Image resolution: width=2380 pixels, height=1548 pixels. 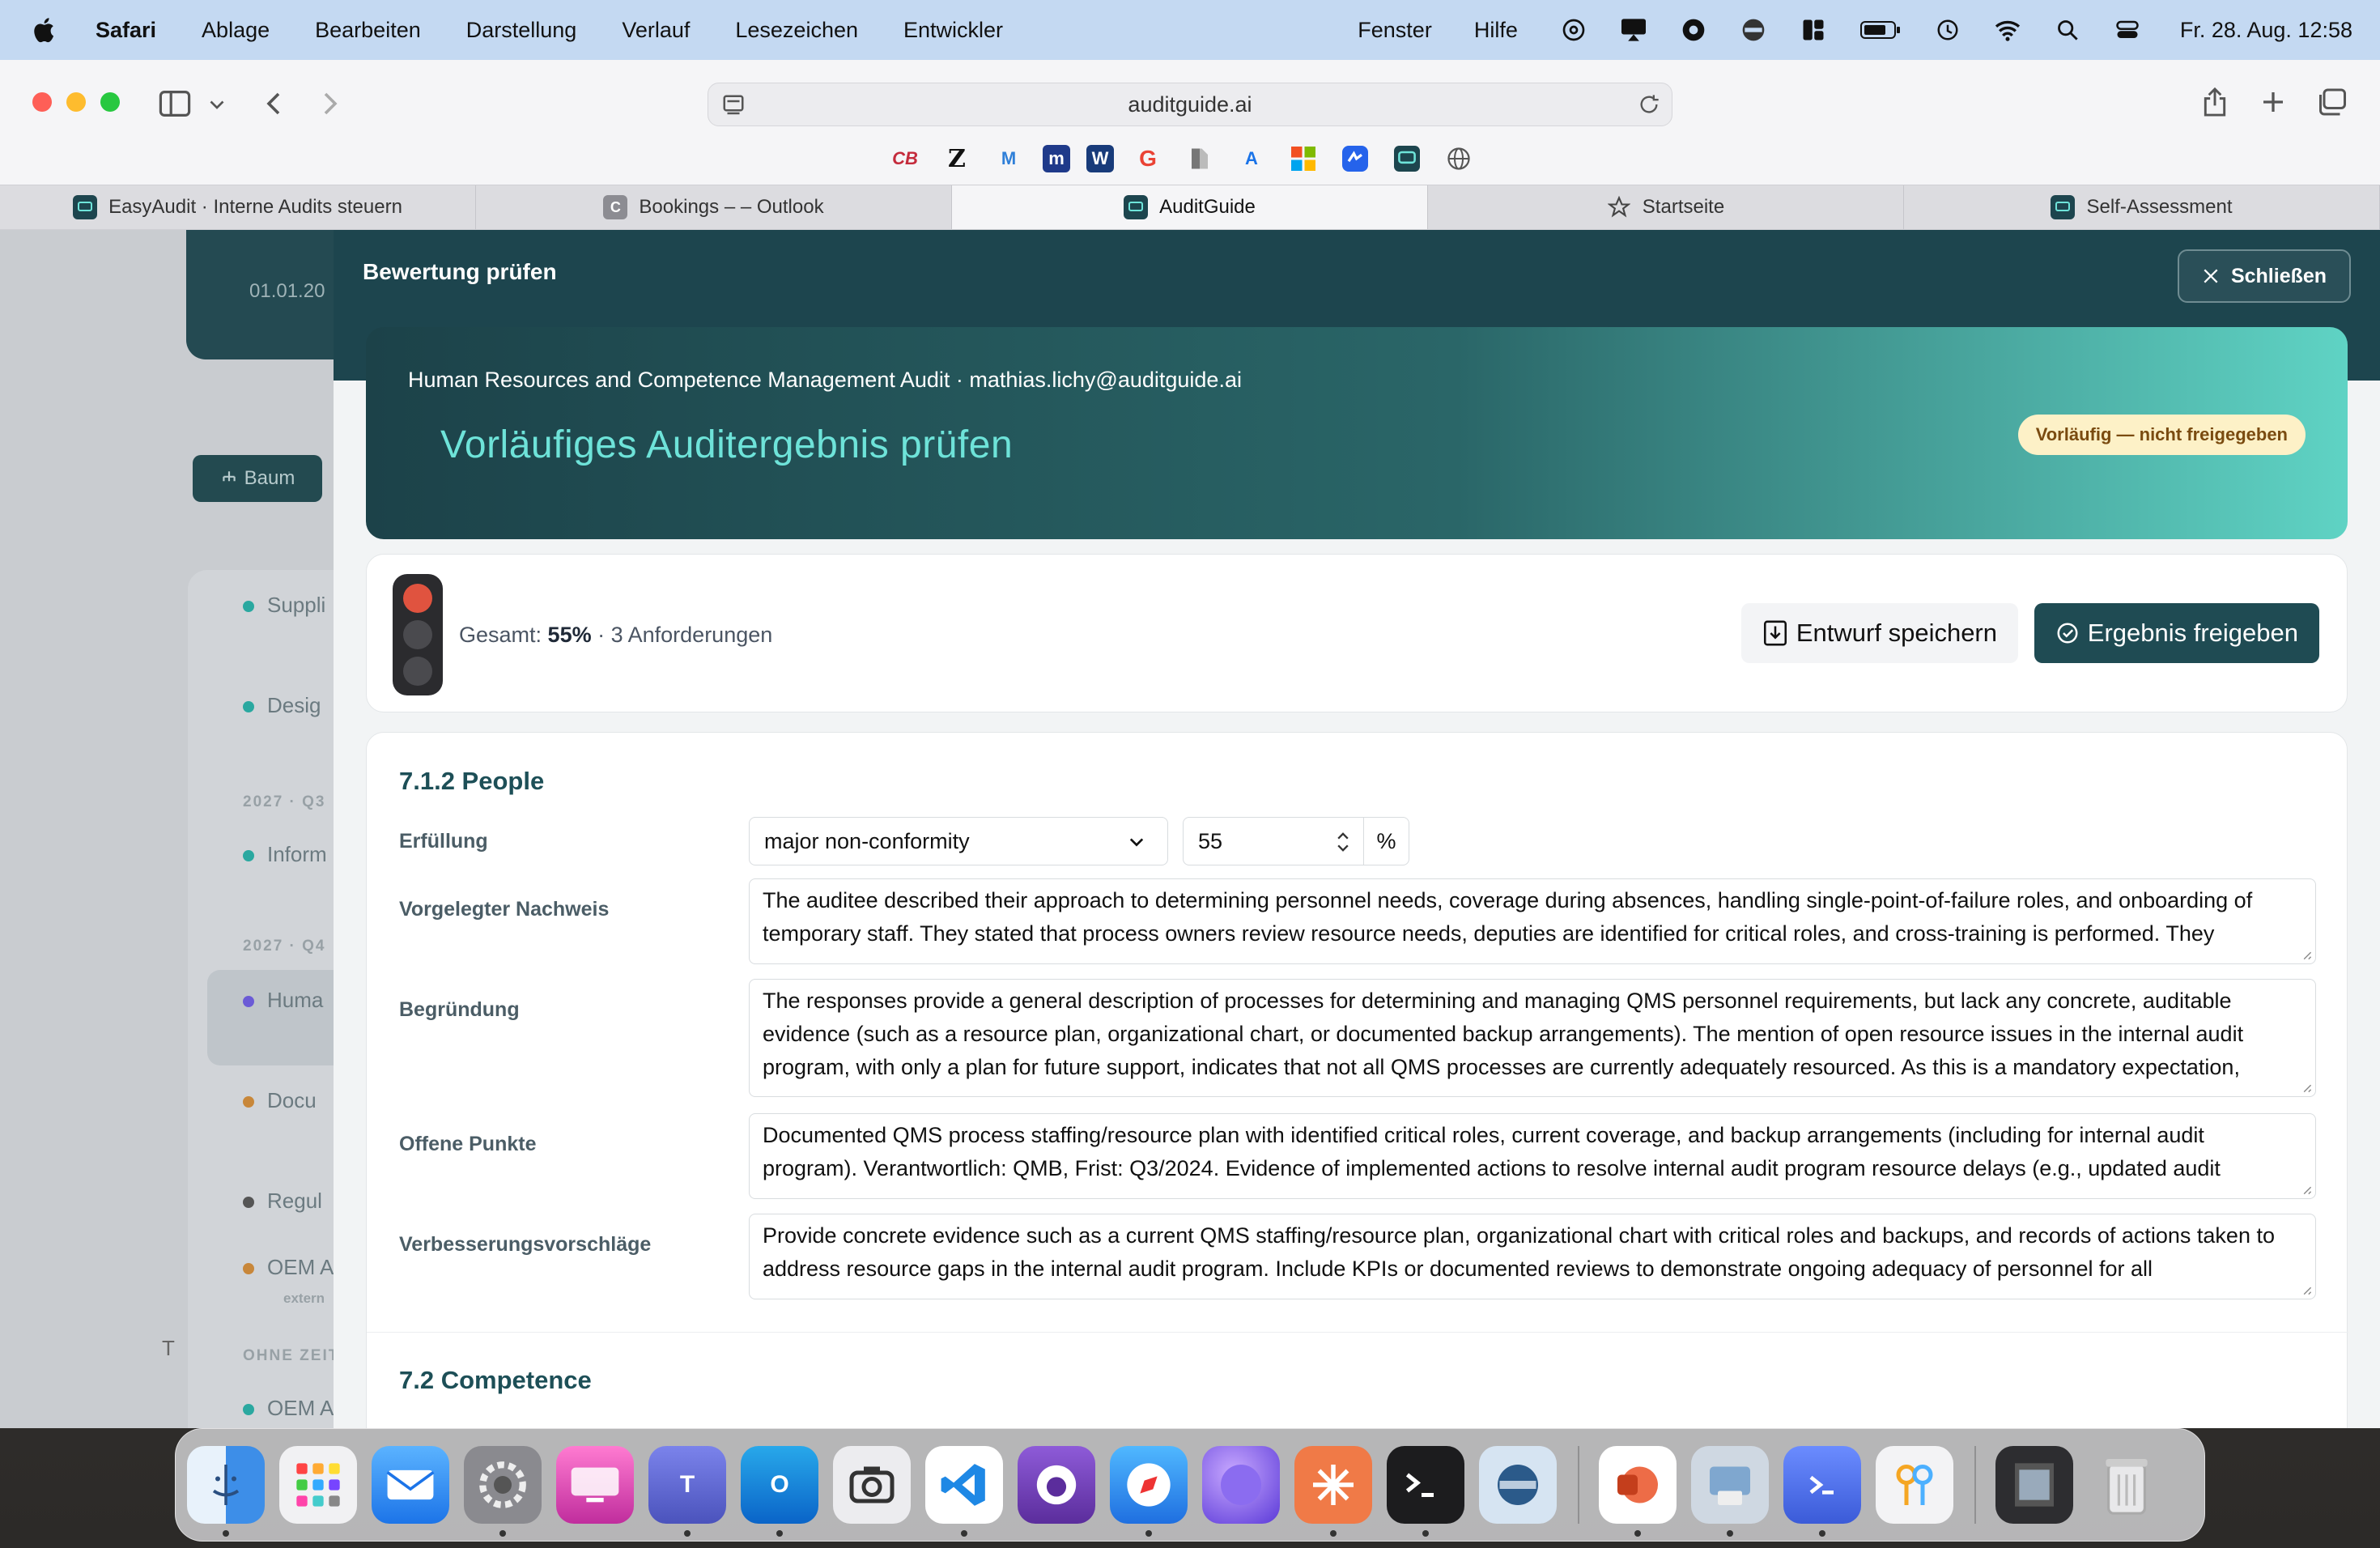 What do you see at coordinates (1057, 158) in the screenshot?
I see `favorite-m: m` at bounding box center [1057, 158].